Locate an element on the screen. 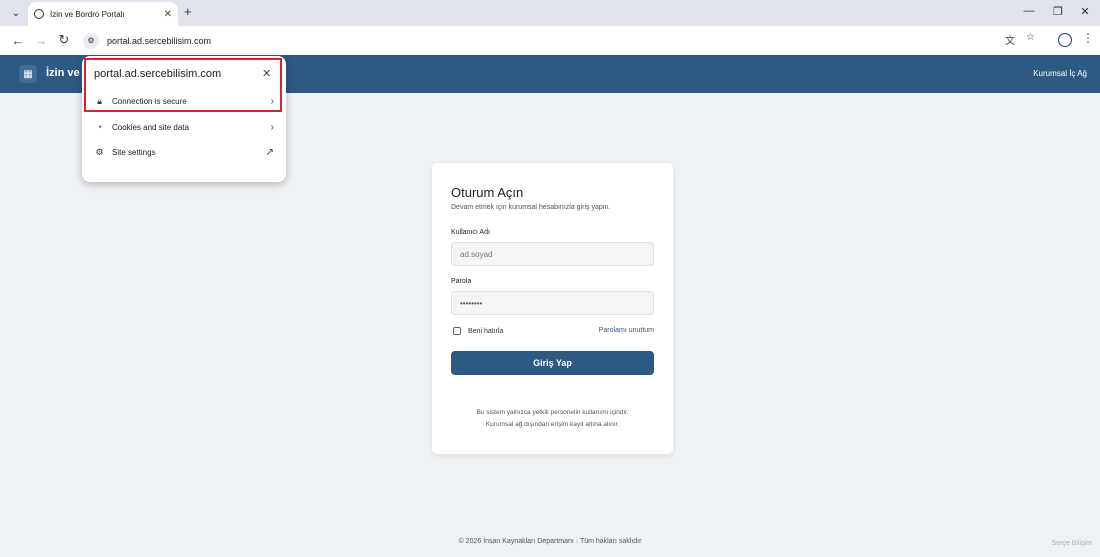 This screenshot has height=557, width=1100. forward-button: → is located at coordinates (41, 40).